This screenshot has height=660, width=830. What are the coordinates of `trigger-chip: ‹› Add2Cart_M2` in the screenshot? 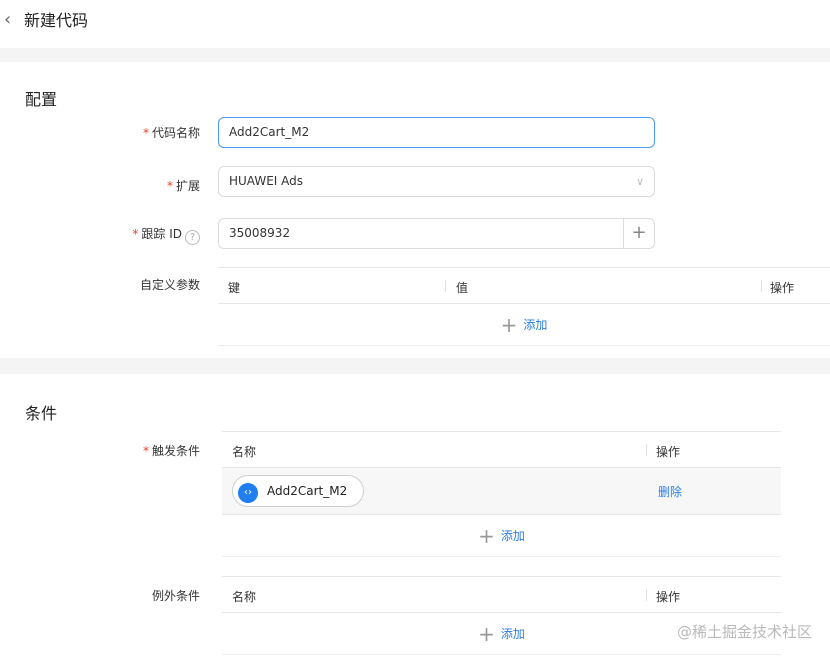 It's located at (298, 491).